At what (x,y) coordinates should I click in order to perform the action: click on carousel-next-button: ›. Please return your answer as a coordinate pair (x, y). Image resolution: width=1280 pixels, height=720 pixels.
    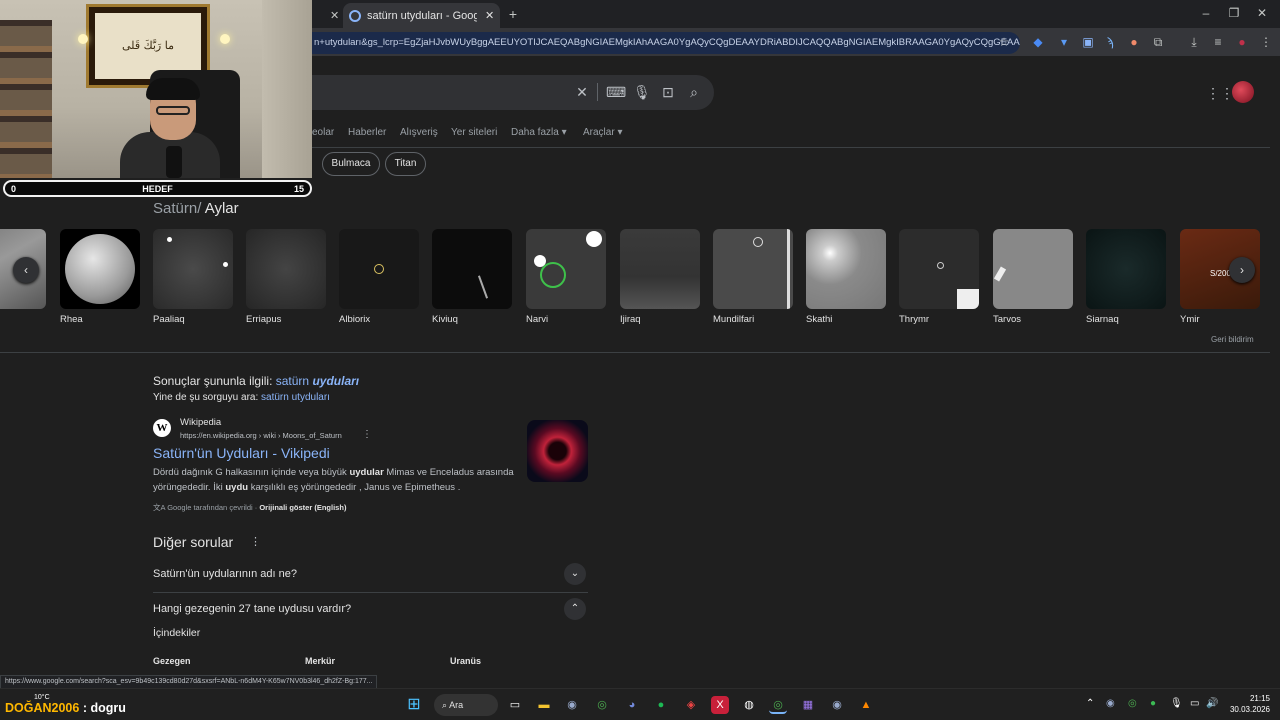
    Looking at the image, I should click on (1242, 270).